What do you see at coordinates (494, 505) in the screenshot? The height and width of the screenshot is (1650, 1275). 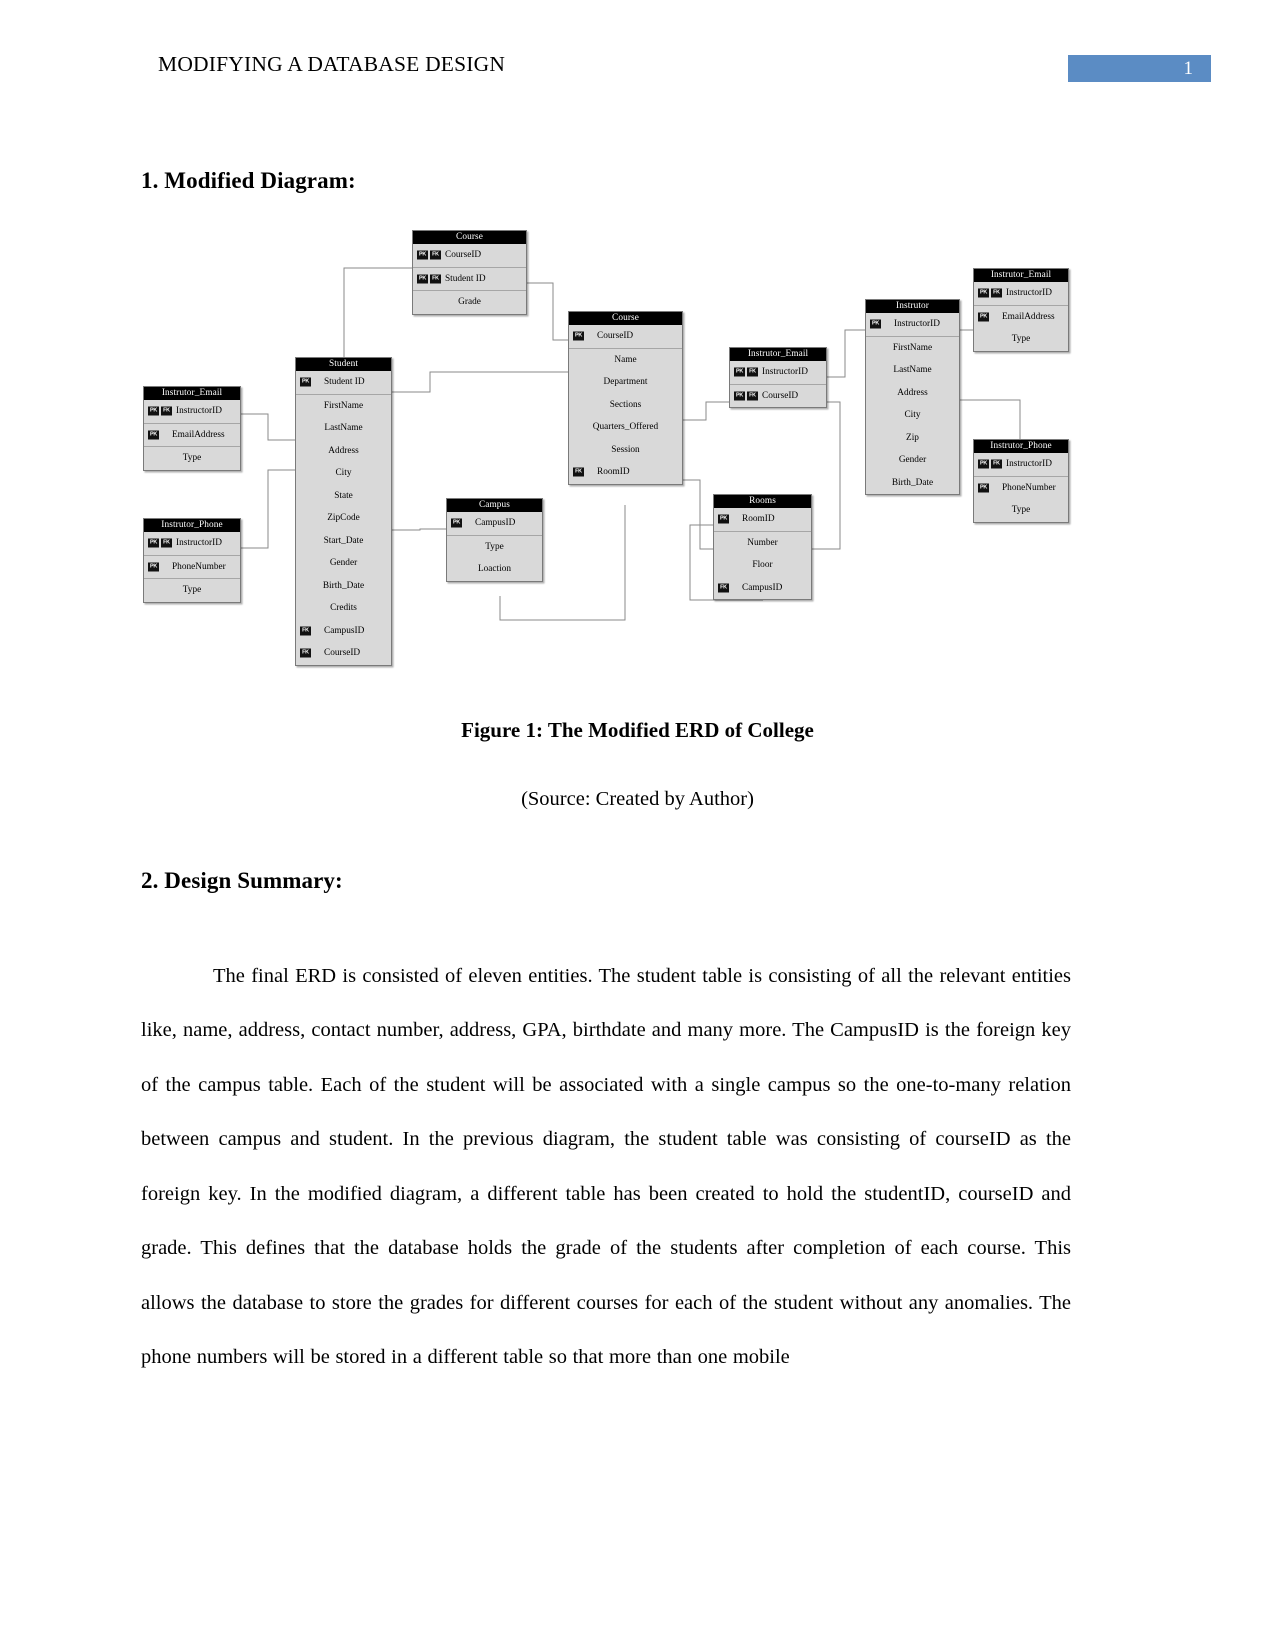 I see `erd-entity-title: Campus` at bounding box center [494, 505].